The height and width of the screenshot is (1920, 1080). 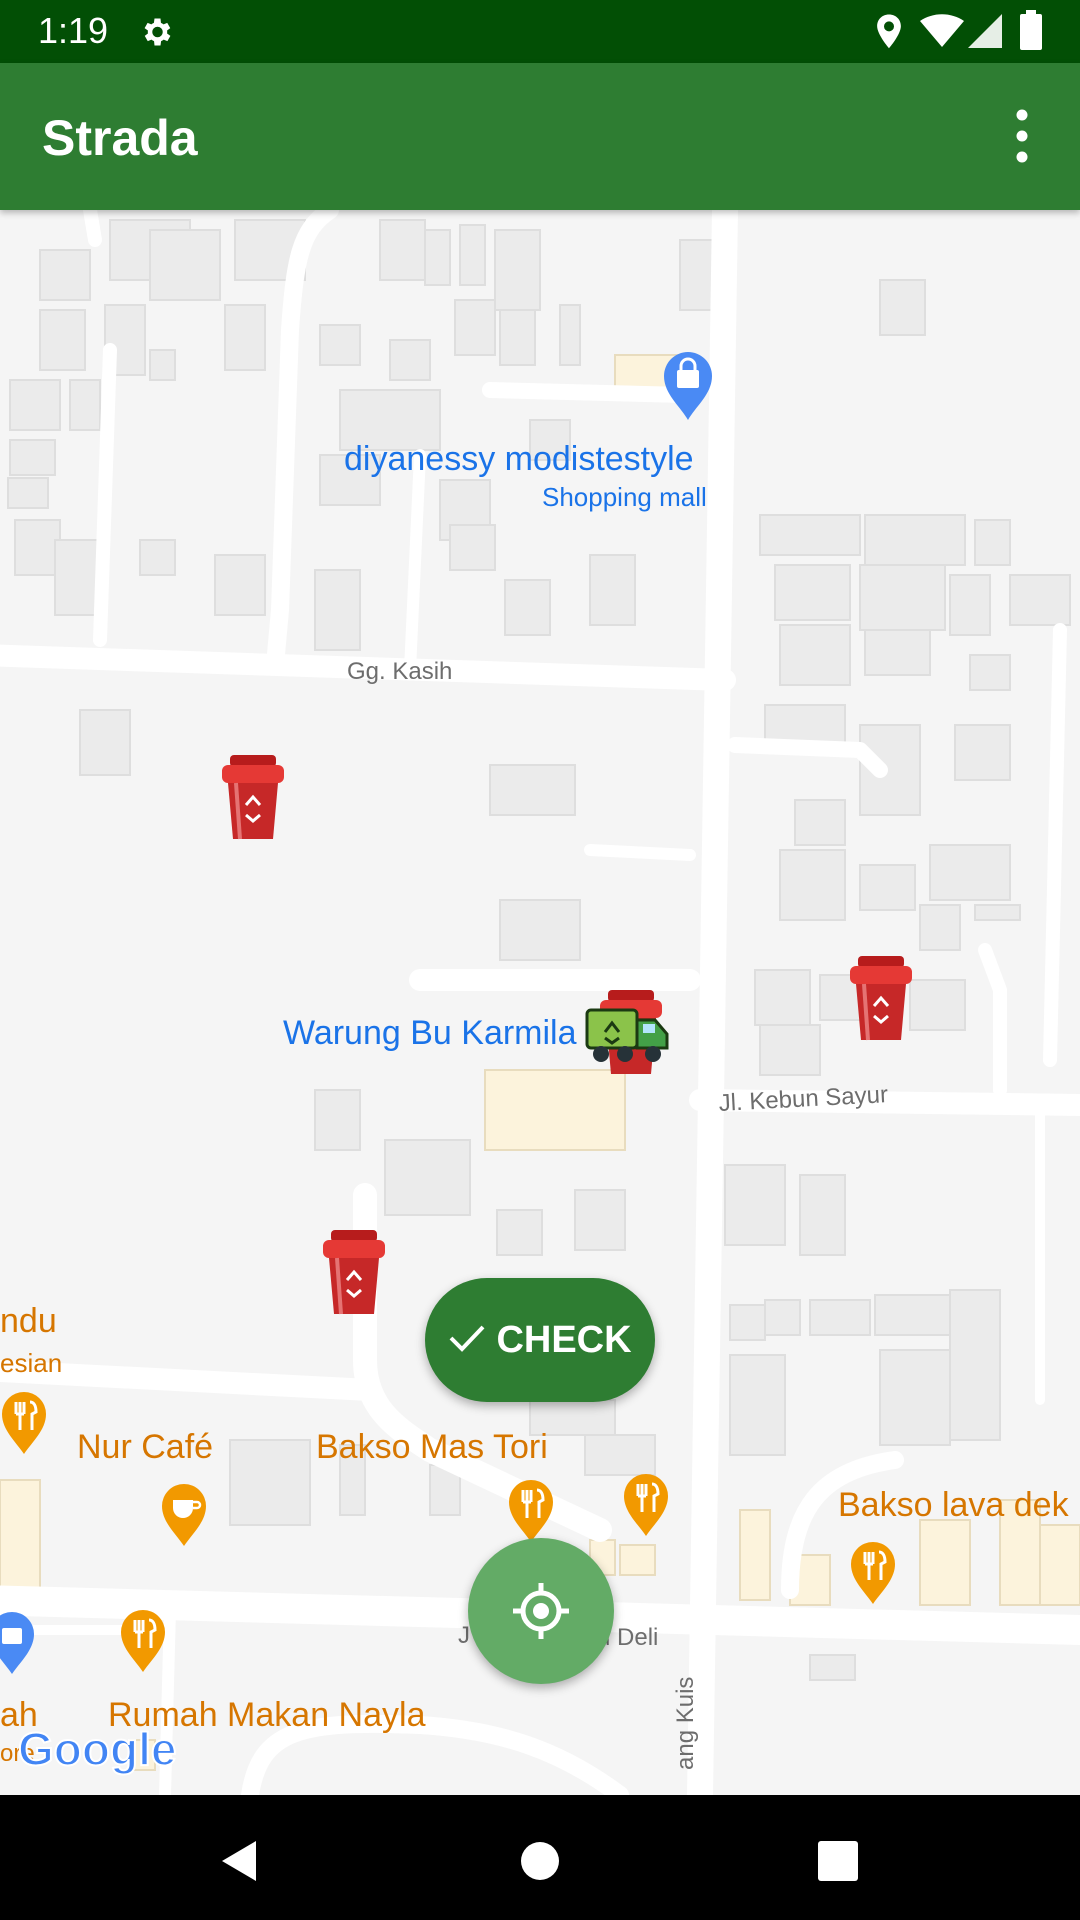 I want to click on poi-bakso-mas-tori: Bakso Mas Tori, so click(x=432, y=1447).